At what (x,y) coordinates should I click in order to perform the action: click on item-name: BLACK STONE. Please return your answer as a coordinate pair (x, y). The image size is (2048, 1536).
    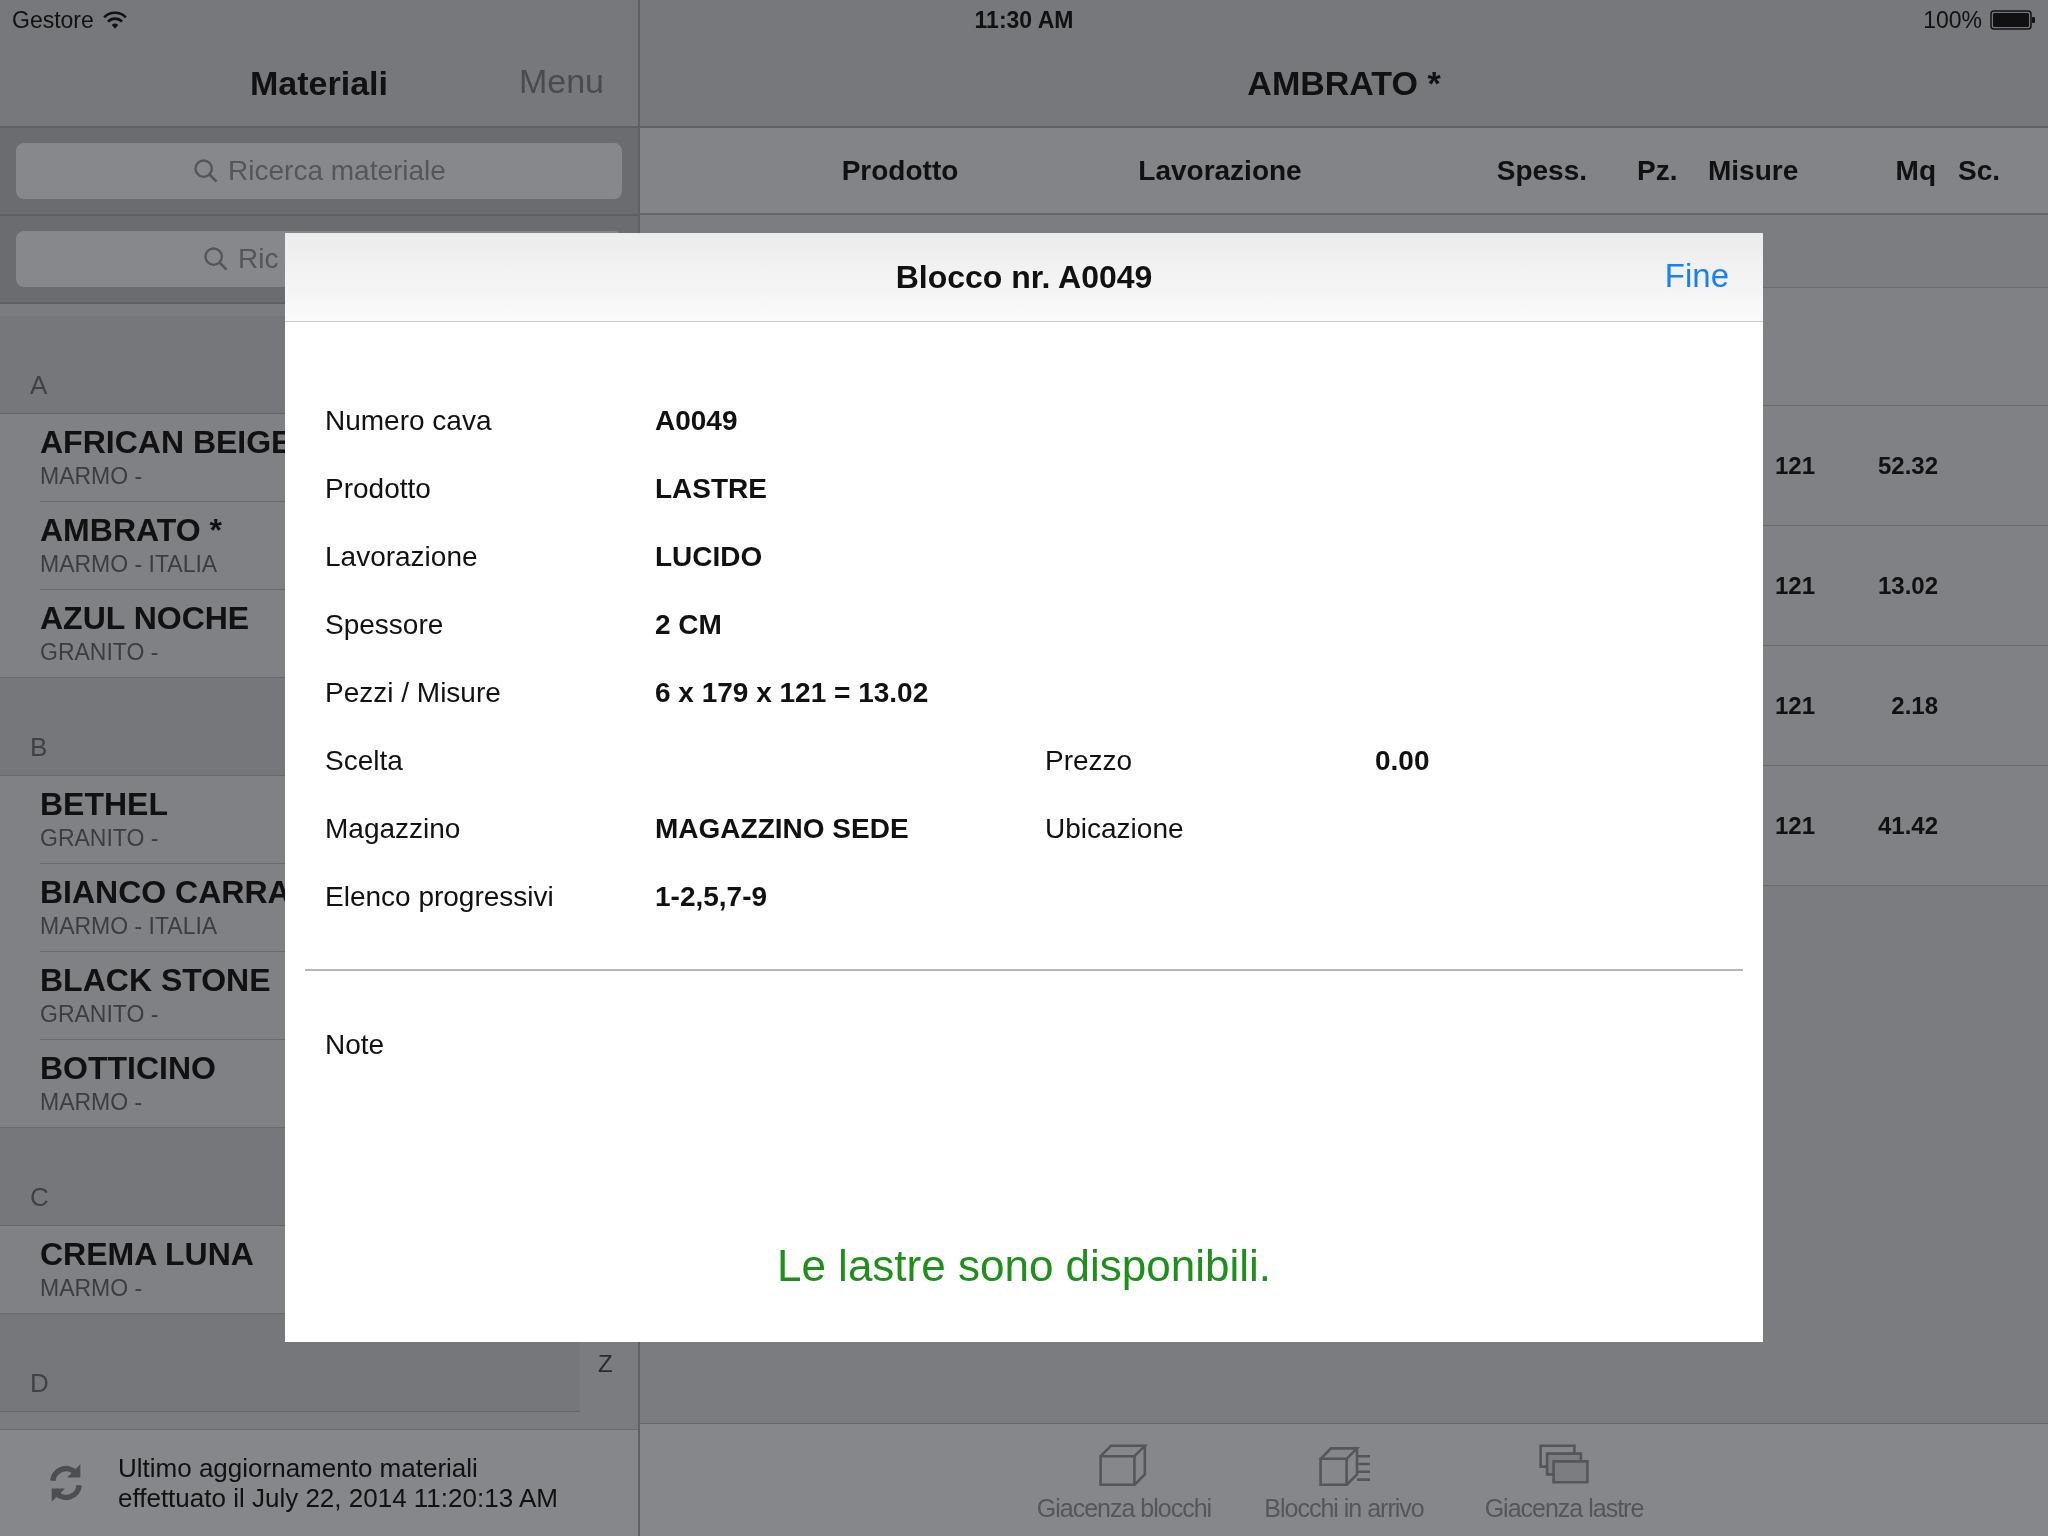
    Looking at the image, I should click on (155, 980).